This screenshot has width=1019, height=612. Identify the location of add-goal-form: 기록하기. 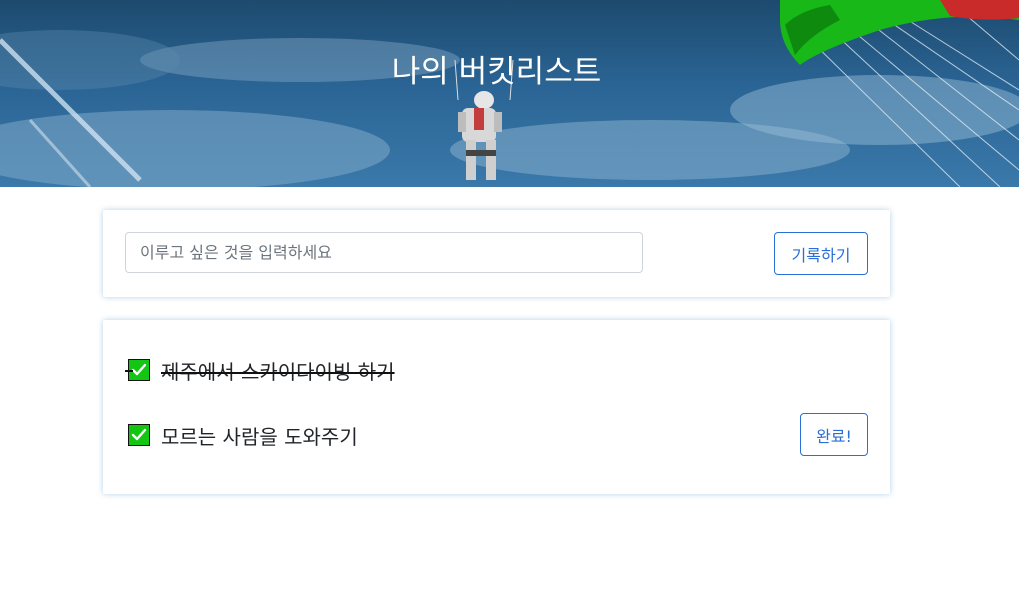
(496, 253).